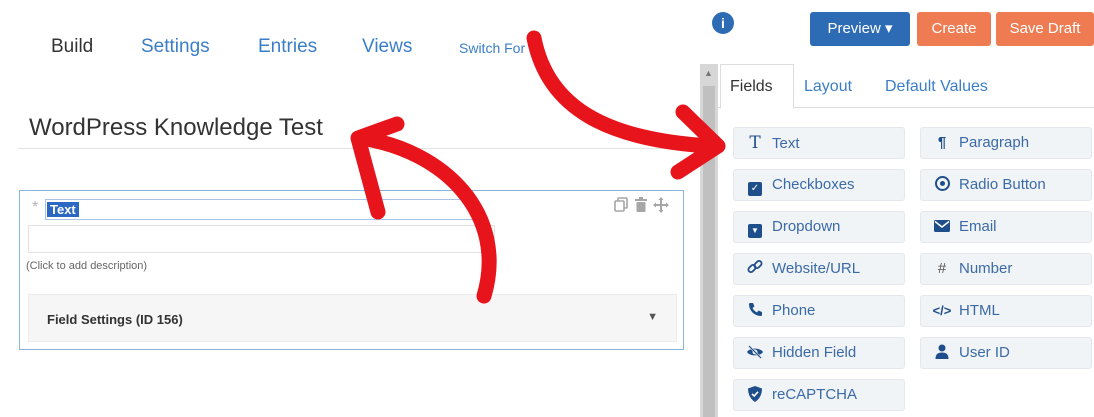 This screenshot has width=1094, height=417. I want to click on field-type-hidden-field: Hidden Field, so click(819, 353).